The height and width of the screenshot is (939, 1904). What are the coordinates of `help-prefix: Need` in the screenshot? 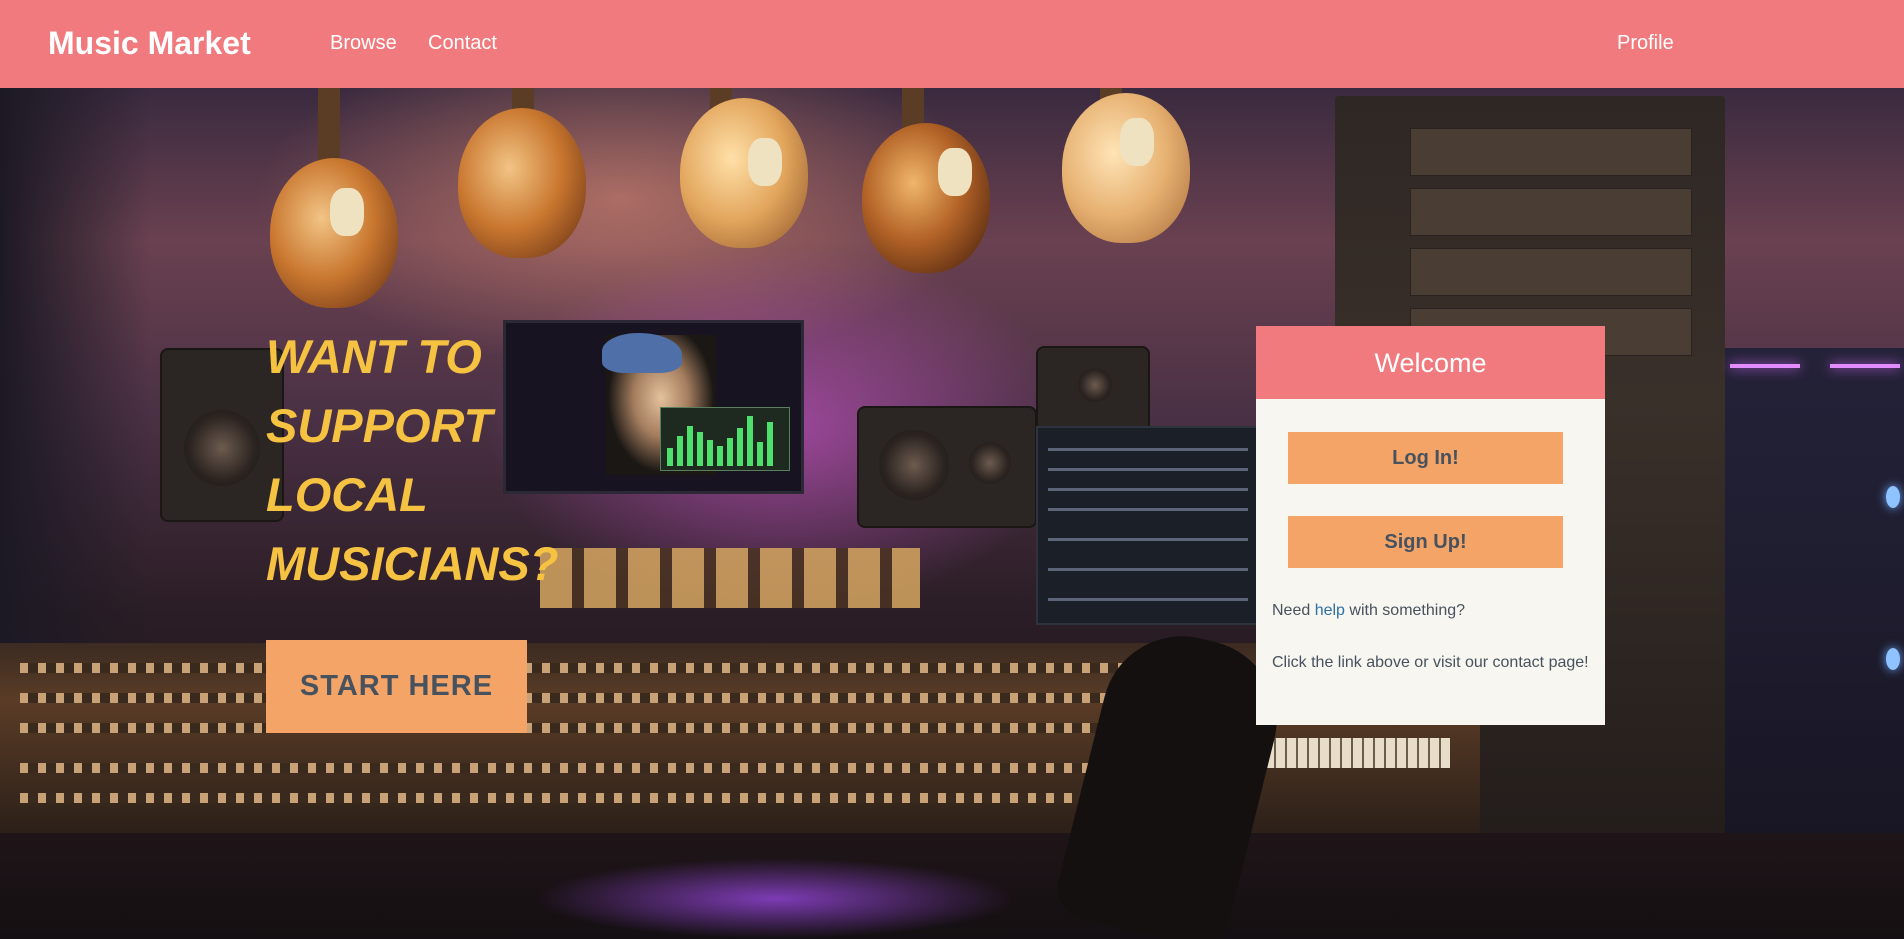 It's located at (1293, 610).